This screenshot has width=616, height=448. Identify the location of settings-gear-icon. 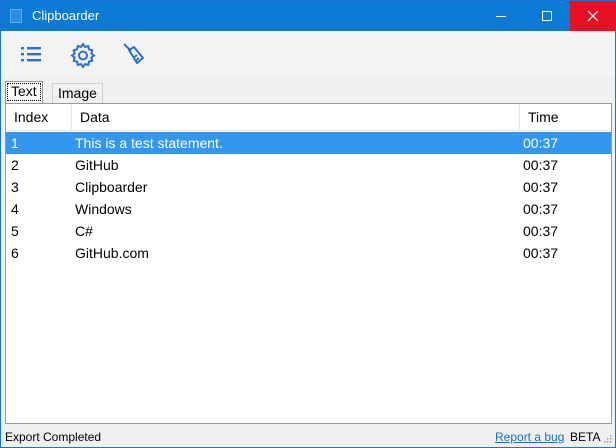
(83, 55).